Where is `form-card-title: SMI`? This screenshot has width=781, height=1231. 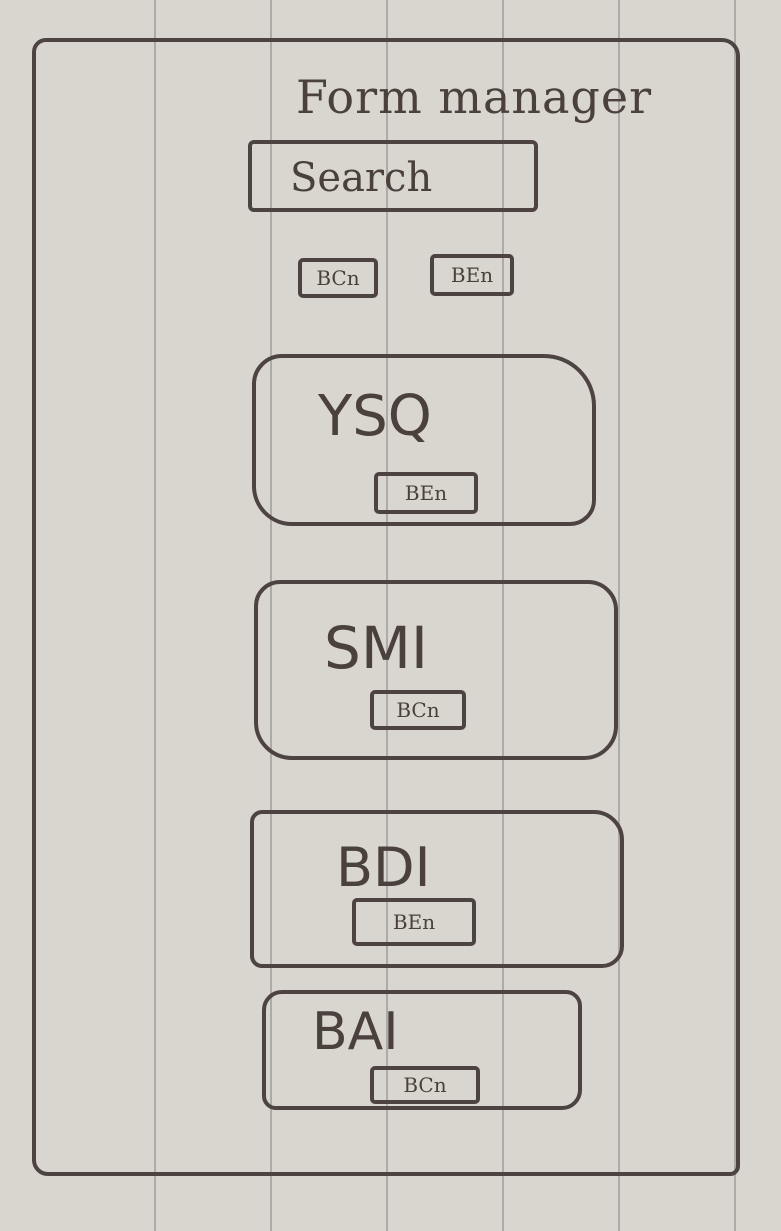
form-card-title: SMI is located at coordinates (376, 648).